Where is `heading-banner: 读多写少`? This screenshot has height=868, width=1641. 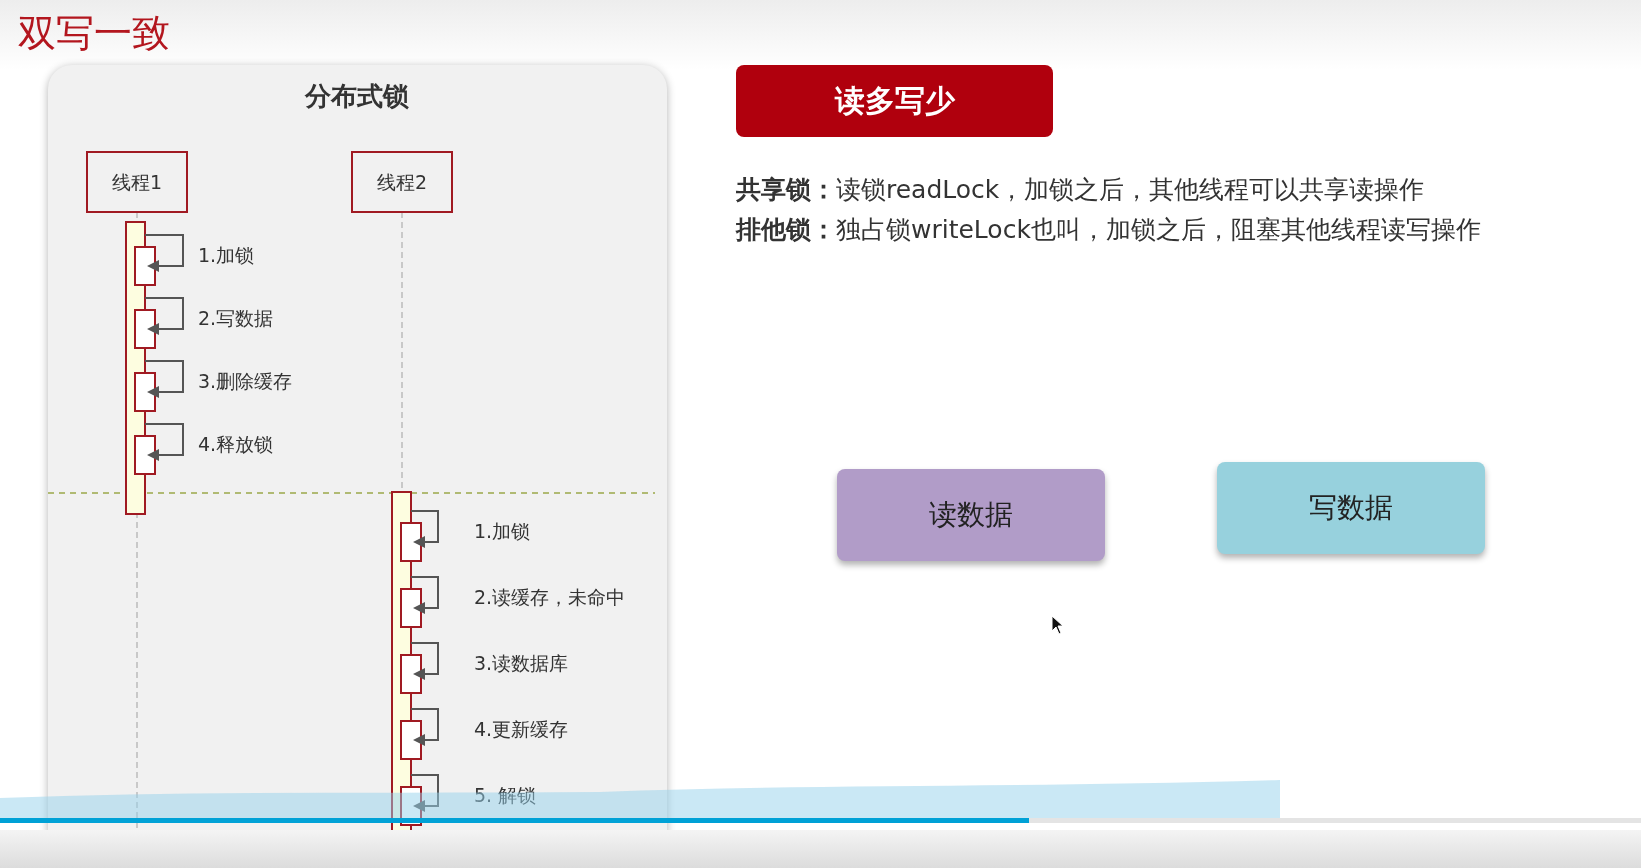
heading-banner: 读多写少 is located at coordinates (894, 101).